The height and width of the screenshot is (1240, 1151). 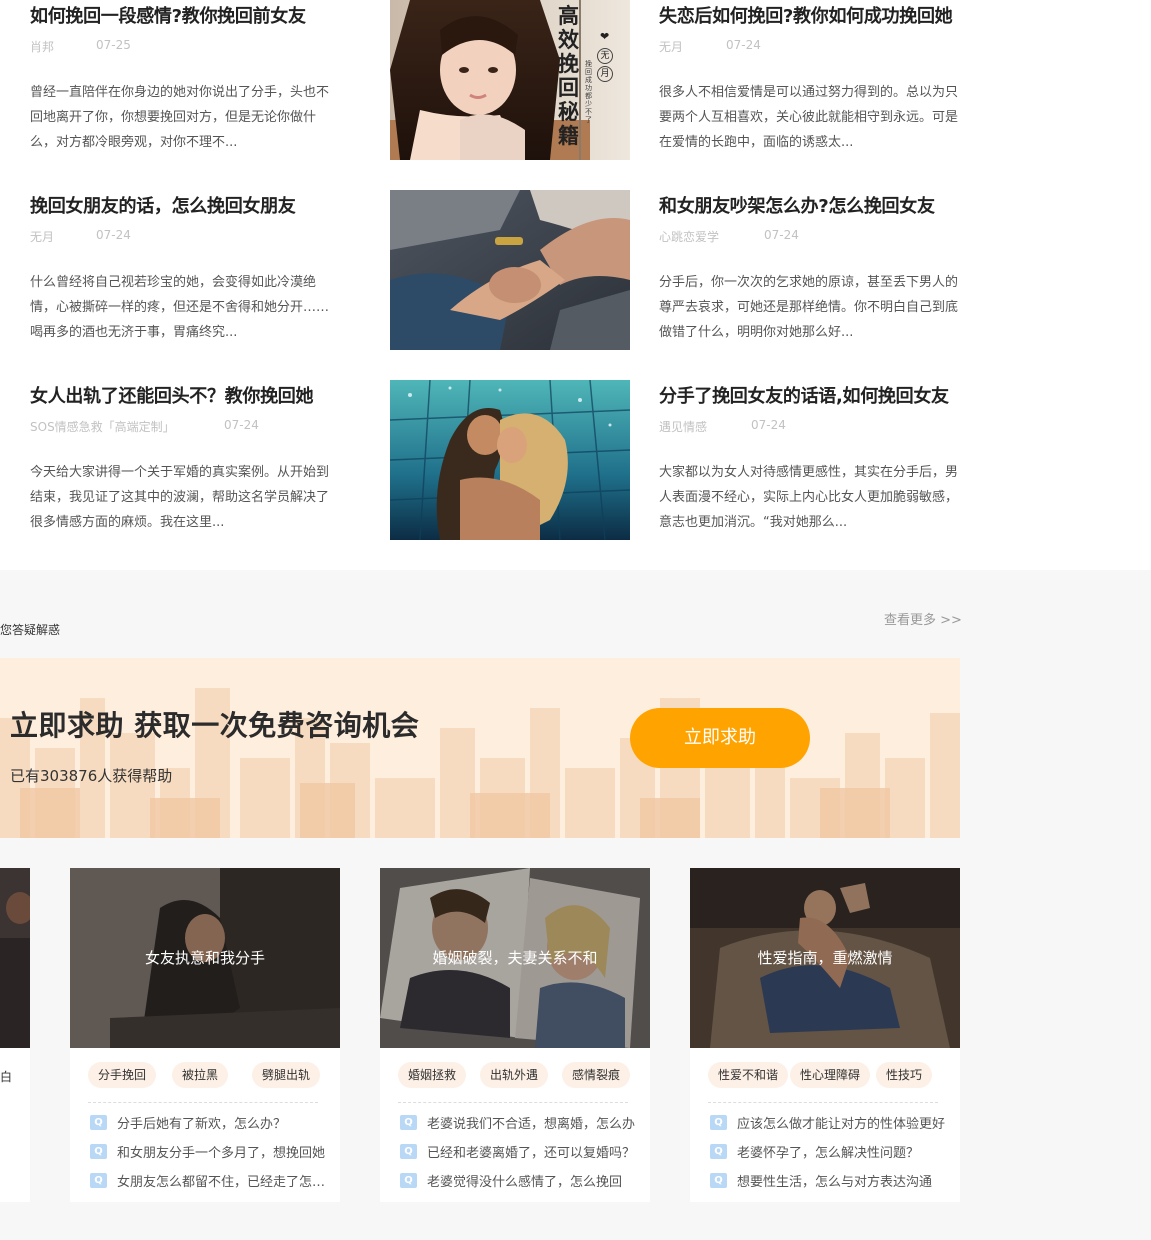 I want to click on card-image: 女友执意和我分手, so click(x=205, y=958).